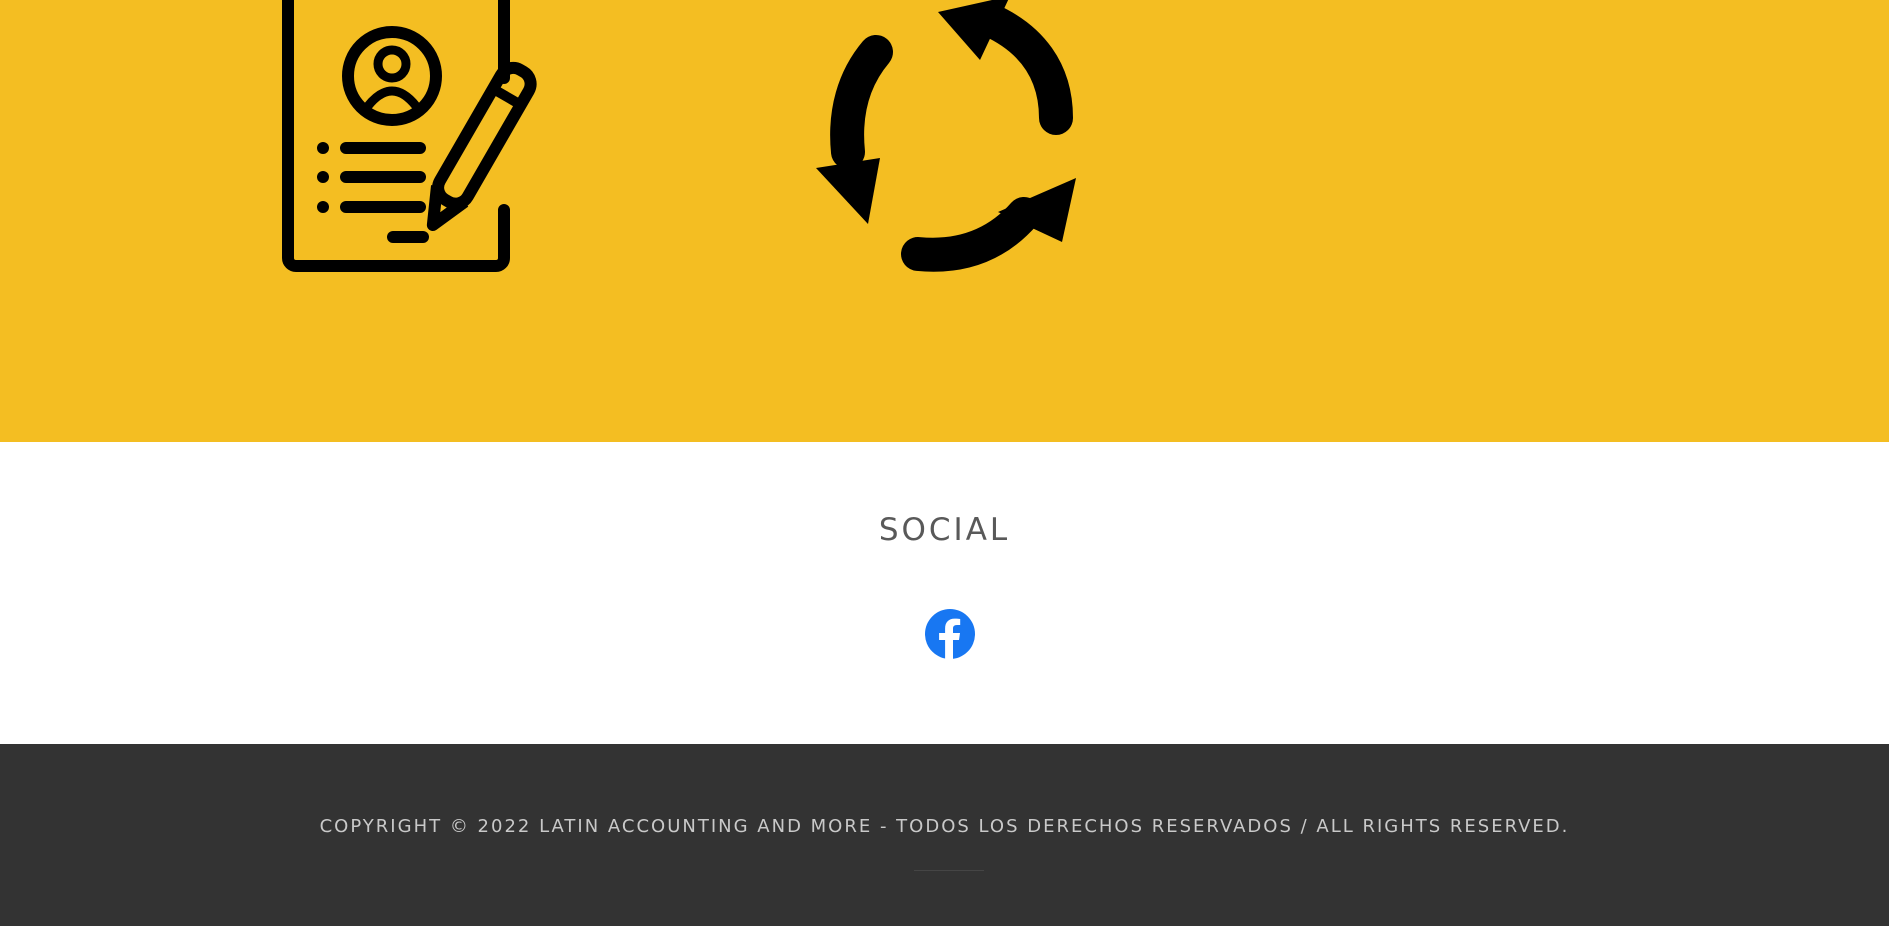  I want to click on resume-document-icon, so click(409, 136).